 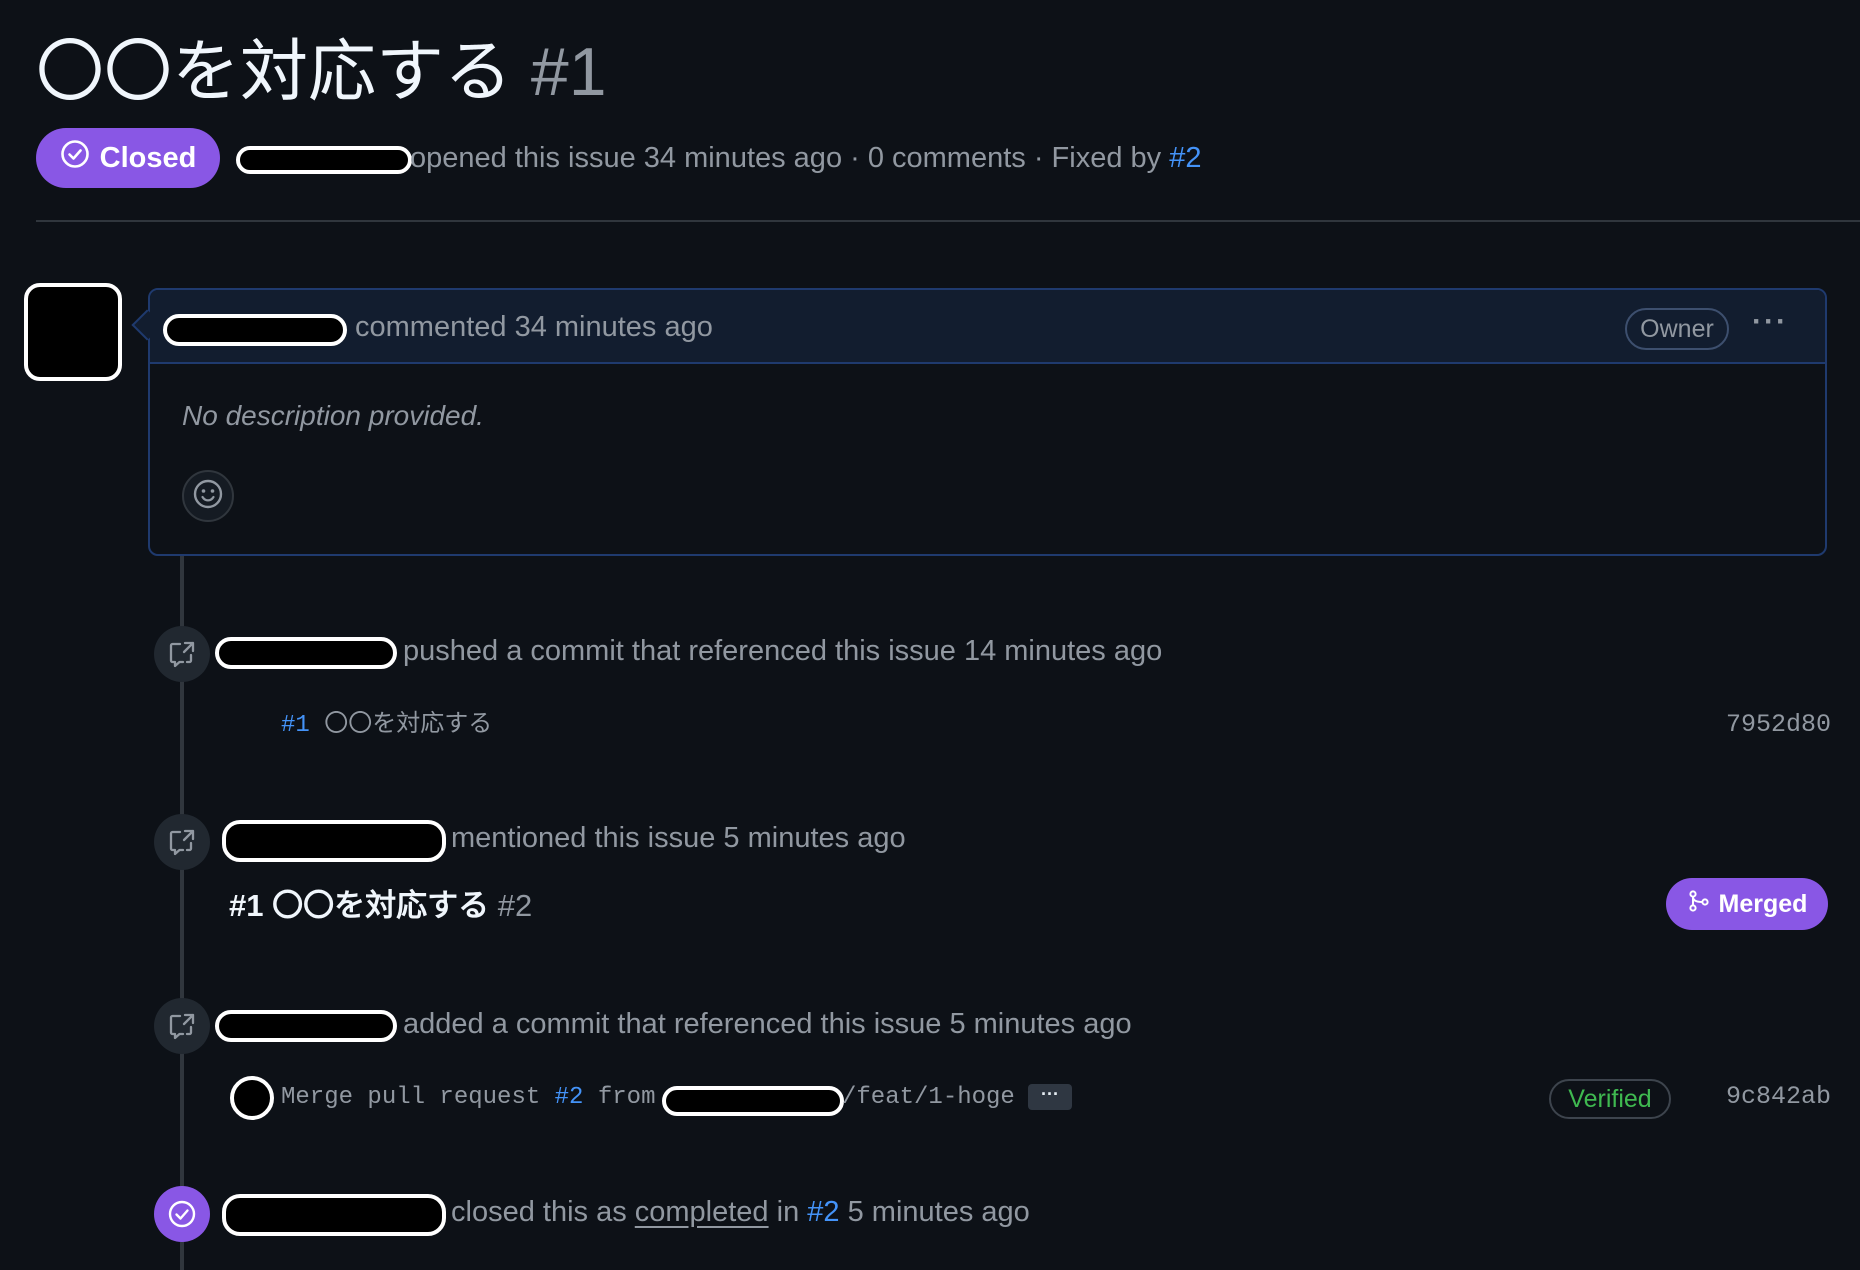 I want to click on comment-options-button: ···, so click(x=1770, y=324).